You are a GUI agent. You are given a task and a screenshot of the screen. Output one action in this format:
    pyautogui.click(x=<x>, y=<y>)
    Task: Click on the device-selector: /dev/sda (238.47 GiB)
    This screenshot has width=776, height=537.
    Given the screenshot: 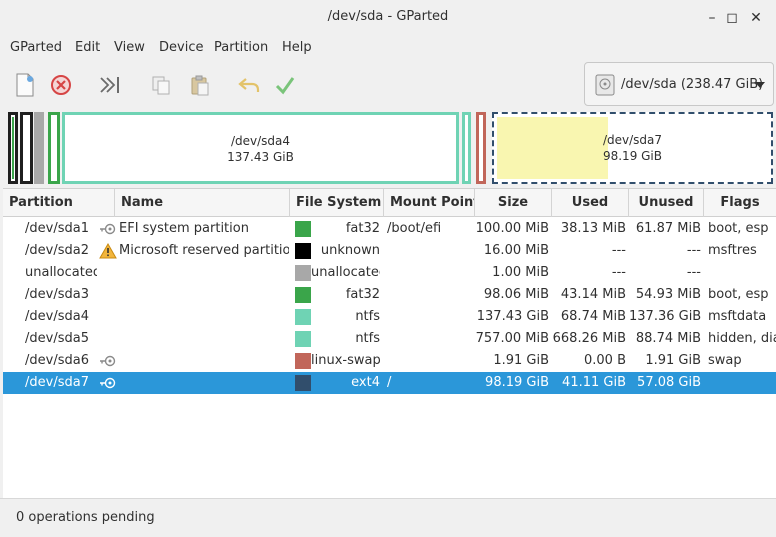 What is the action you would take?
    pyautogui.click(x=679, y=84)
    